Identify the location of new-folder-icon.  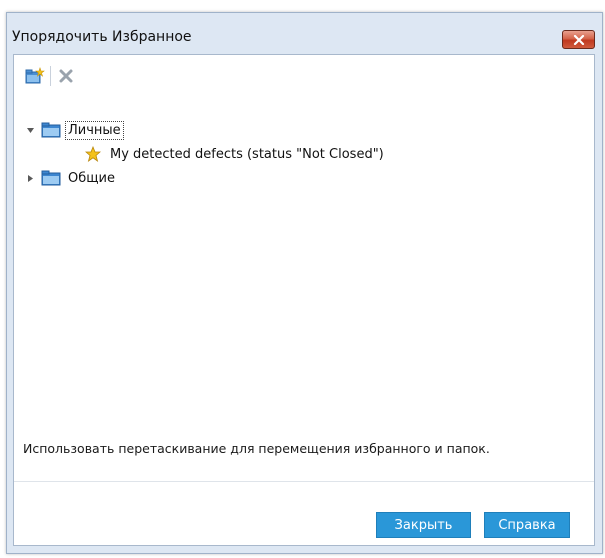
(35, 75).